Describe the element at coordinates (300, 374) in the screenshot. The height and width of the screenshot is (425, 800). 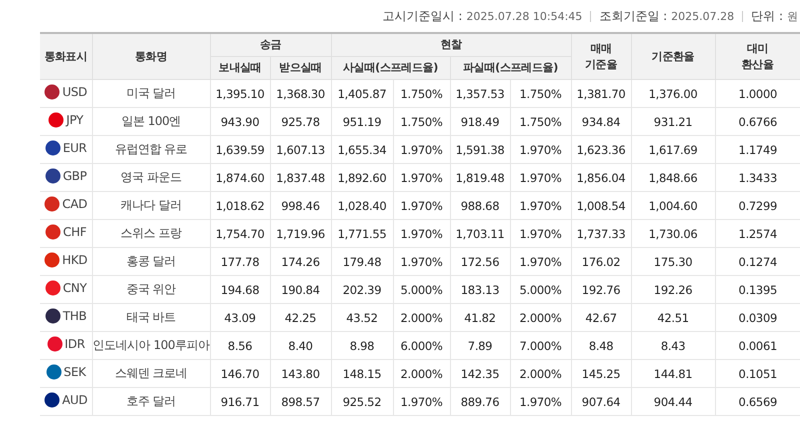
I see `table-cell: 143.80` at that location.